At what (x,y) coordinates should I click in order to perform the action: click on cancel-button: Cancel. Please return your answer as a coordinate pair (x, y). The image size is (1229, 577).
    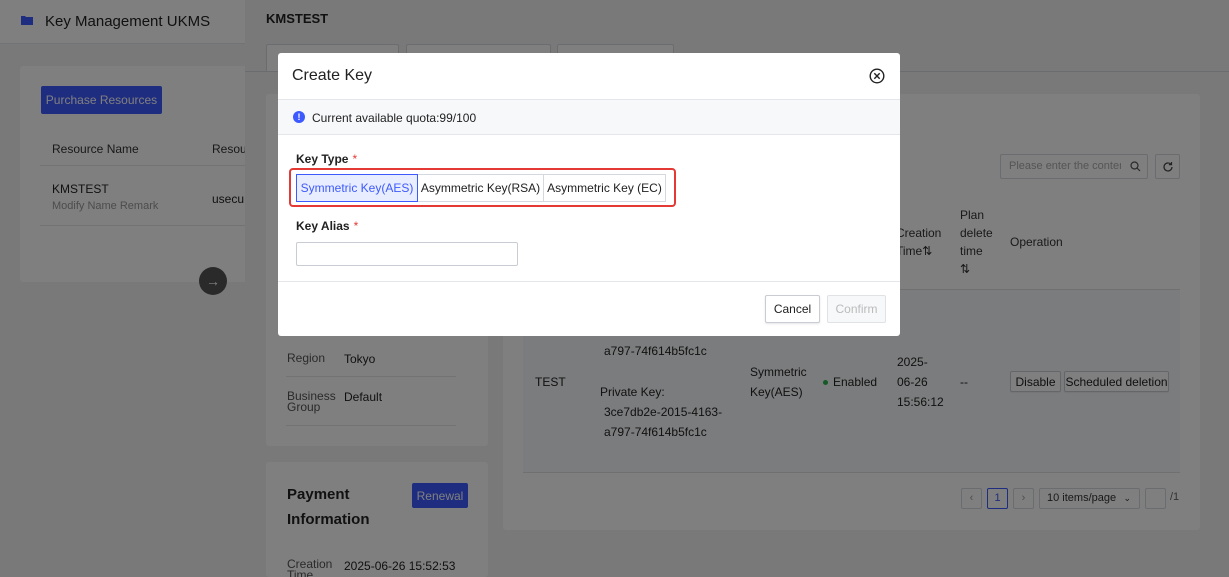
    Looking at the image, I should click on (792, 309).